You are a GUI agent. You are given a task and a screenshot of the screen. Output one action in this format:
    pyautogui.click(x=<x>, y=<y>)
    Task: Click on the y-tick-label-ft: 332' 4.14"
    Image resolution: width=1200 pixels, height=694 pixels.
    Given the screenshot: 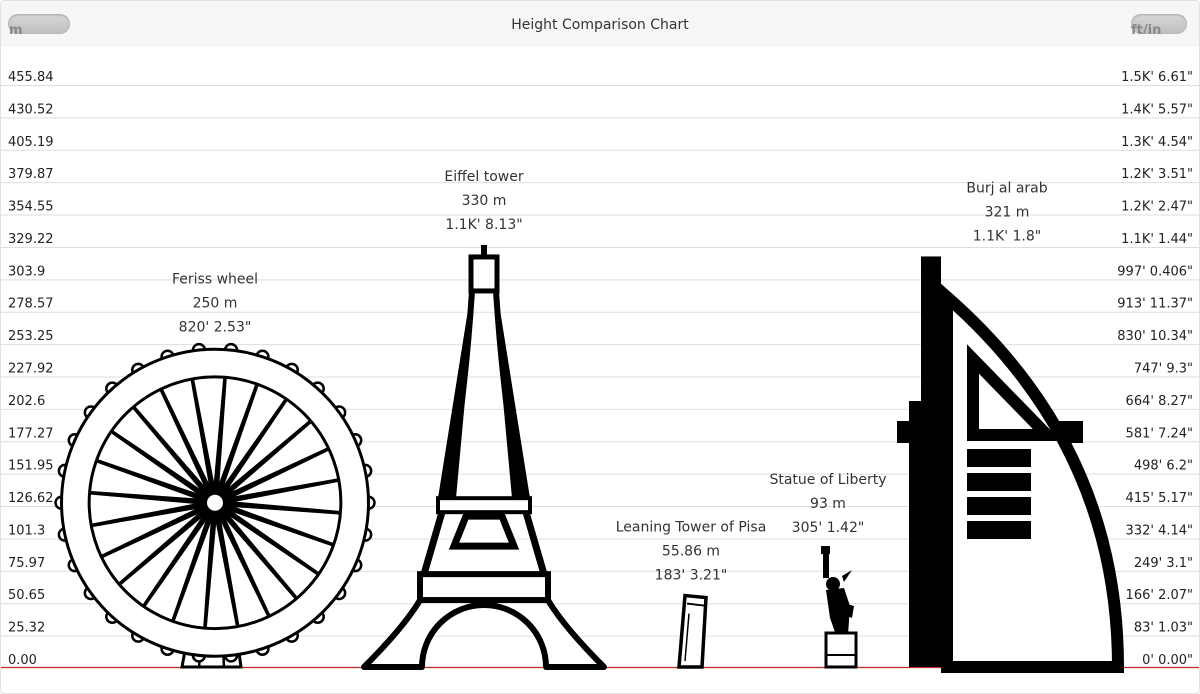 What is the action you would take?
    pyautogui.click(x=1159, y=530)
    